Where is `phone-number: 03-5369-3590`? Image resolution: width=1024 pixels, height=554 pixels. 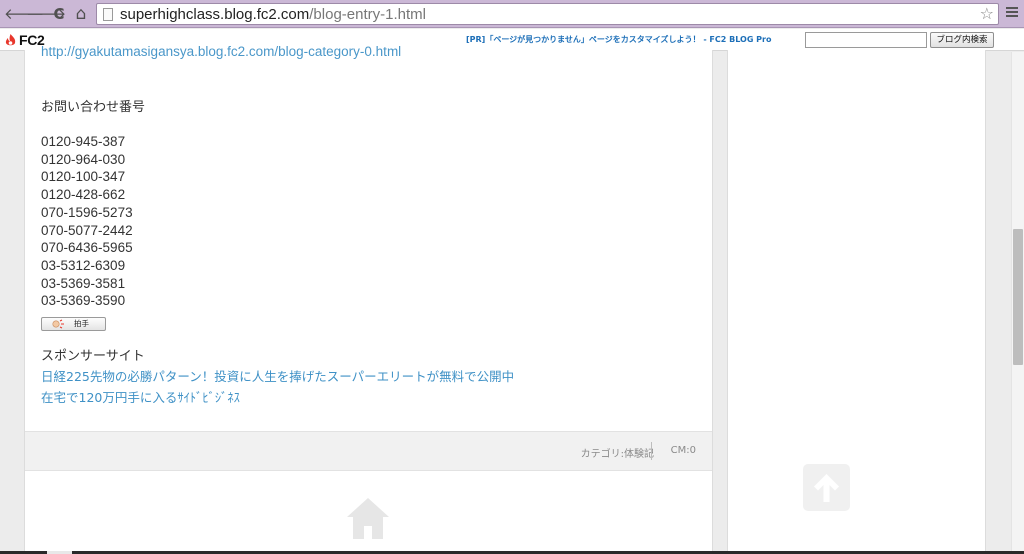
phone-number: 03-5369-3590 is located at coordinates (83, 301).